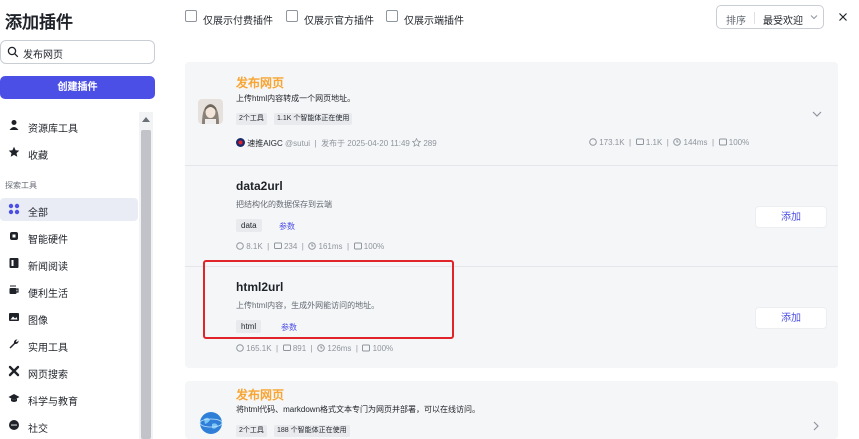  Describe the element at coordinates (328, 299) in the screenshot. I see `highlight-annotation` at that location.